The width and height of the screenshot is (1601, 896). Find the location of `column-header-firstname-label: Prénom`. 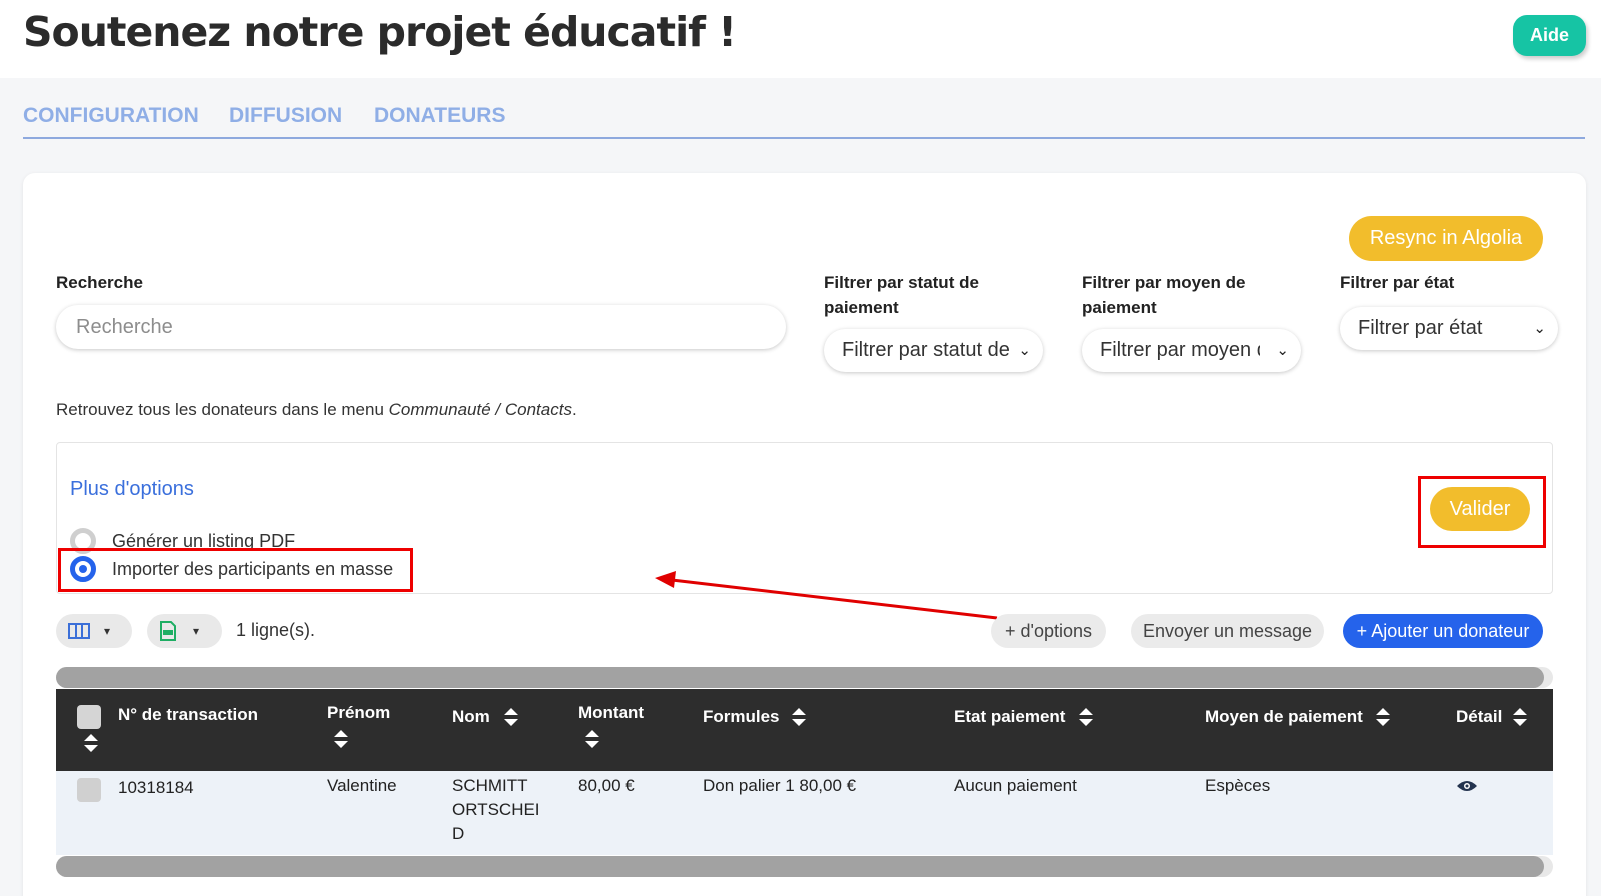

column-header-firstname-label: Prénom is located at coordinates (359, 712).